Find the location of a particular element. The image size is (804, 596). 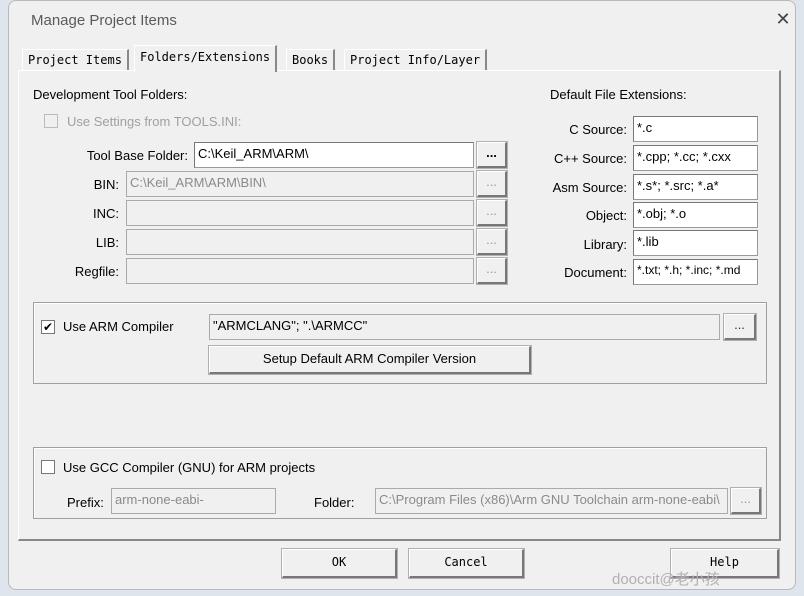

regfile-input is located at coordinates (300, 271).